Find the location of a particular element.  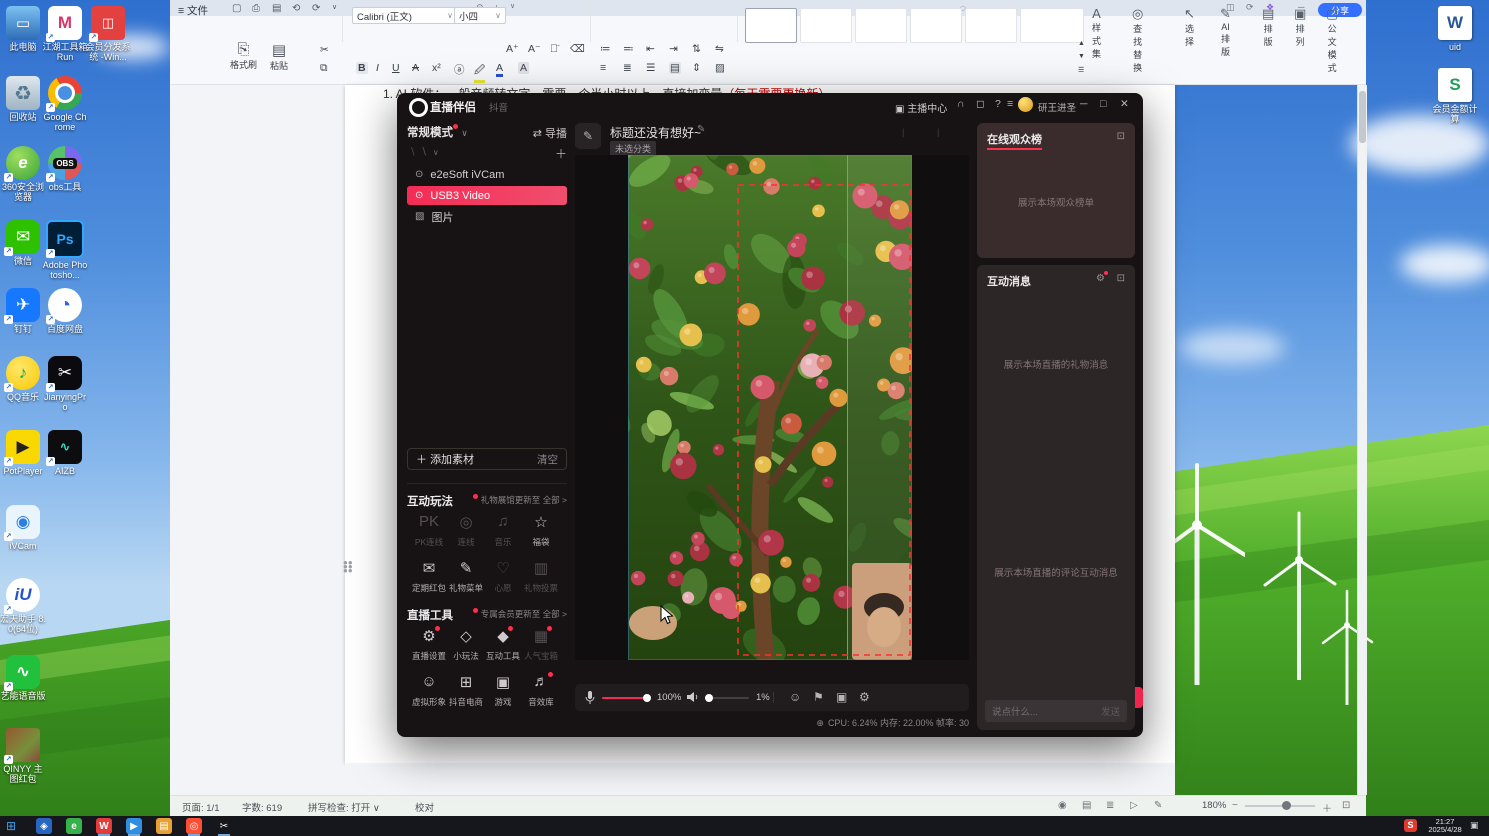

superscript-button: x² is located at coordinates (436, 68).